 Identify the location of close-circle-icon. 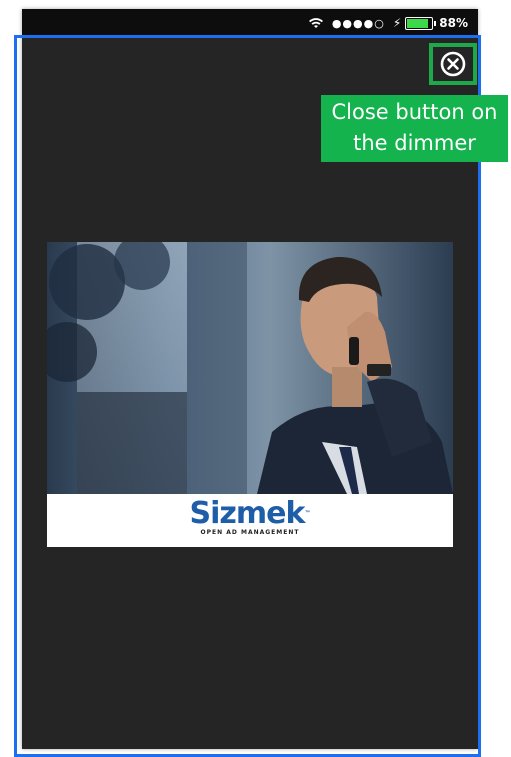
(453, 64).